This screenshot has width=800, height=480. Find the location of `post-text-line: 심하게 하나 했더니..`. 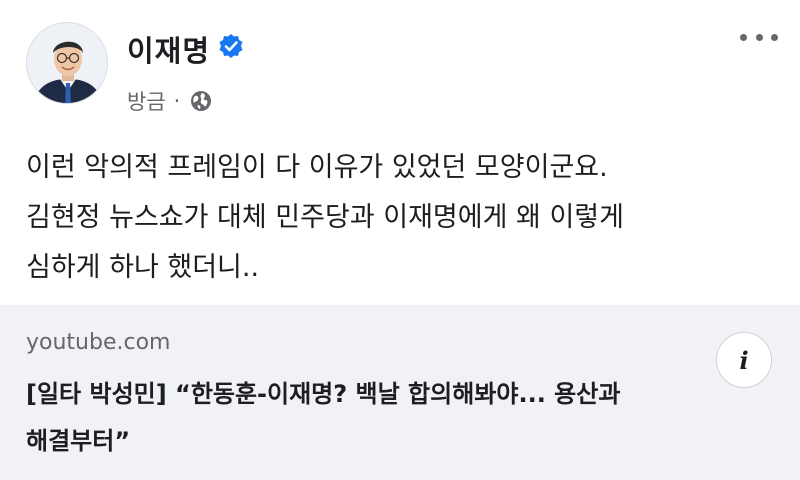

post-text-line: 심하게 하나 했더니.. is located at coordinates (143, 267).